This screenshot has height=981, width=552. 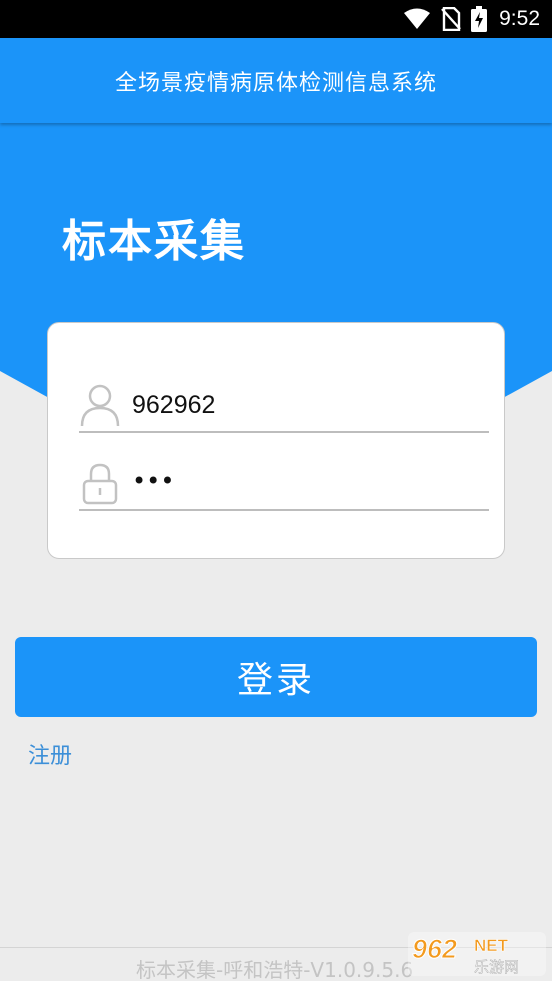 I want to click on watermark-suffix: NET, so click(x=491, y=945).